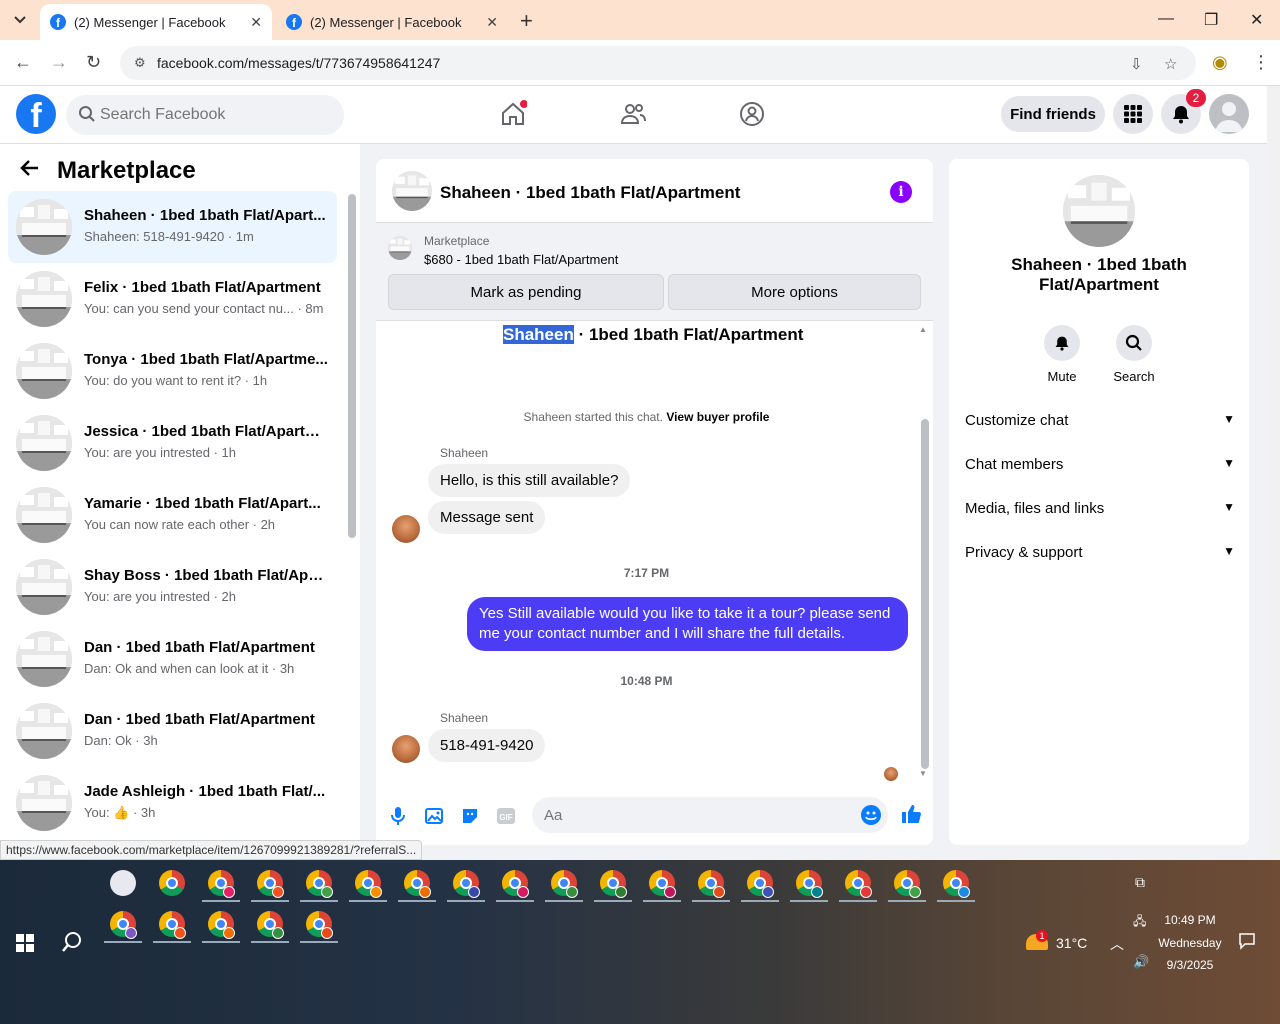  What do you see at coordinates (72, 944) in the screenshot?
I see `taskbar-search-icon` at bounding box center [72, 944].